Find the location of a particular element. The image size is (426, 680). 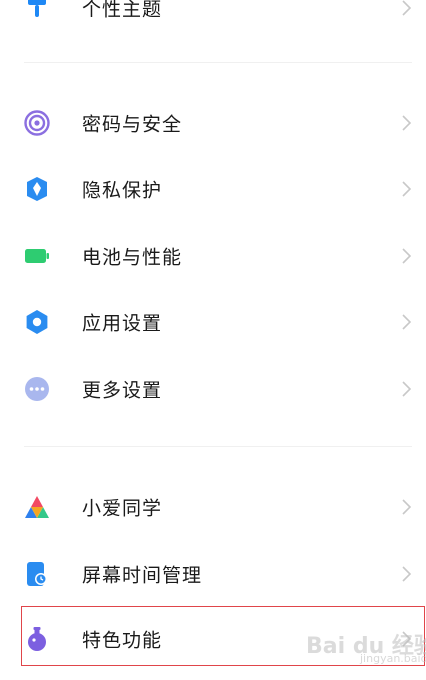

settings-item-label: 应用设置 is located at coordinates (122, 323).